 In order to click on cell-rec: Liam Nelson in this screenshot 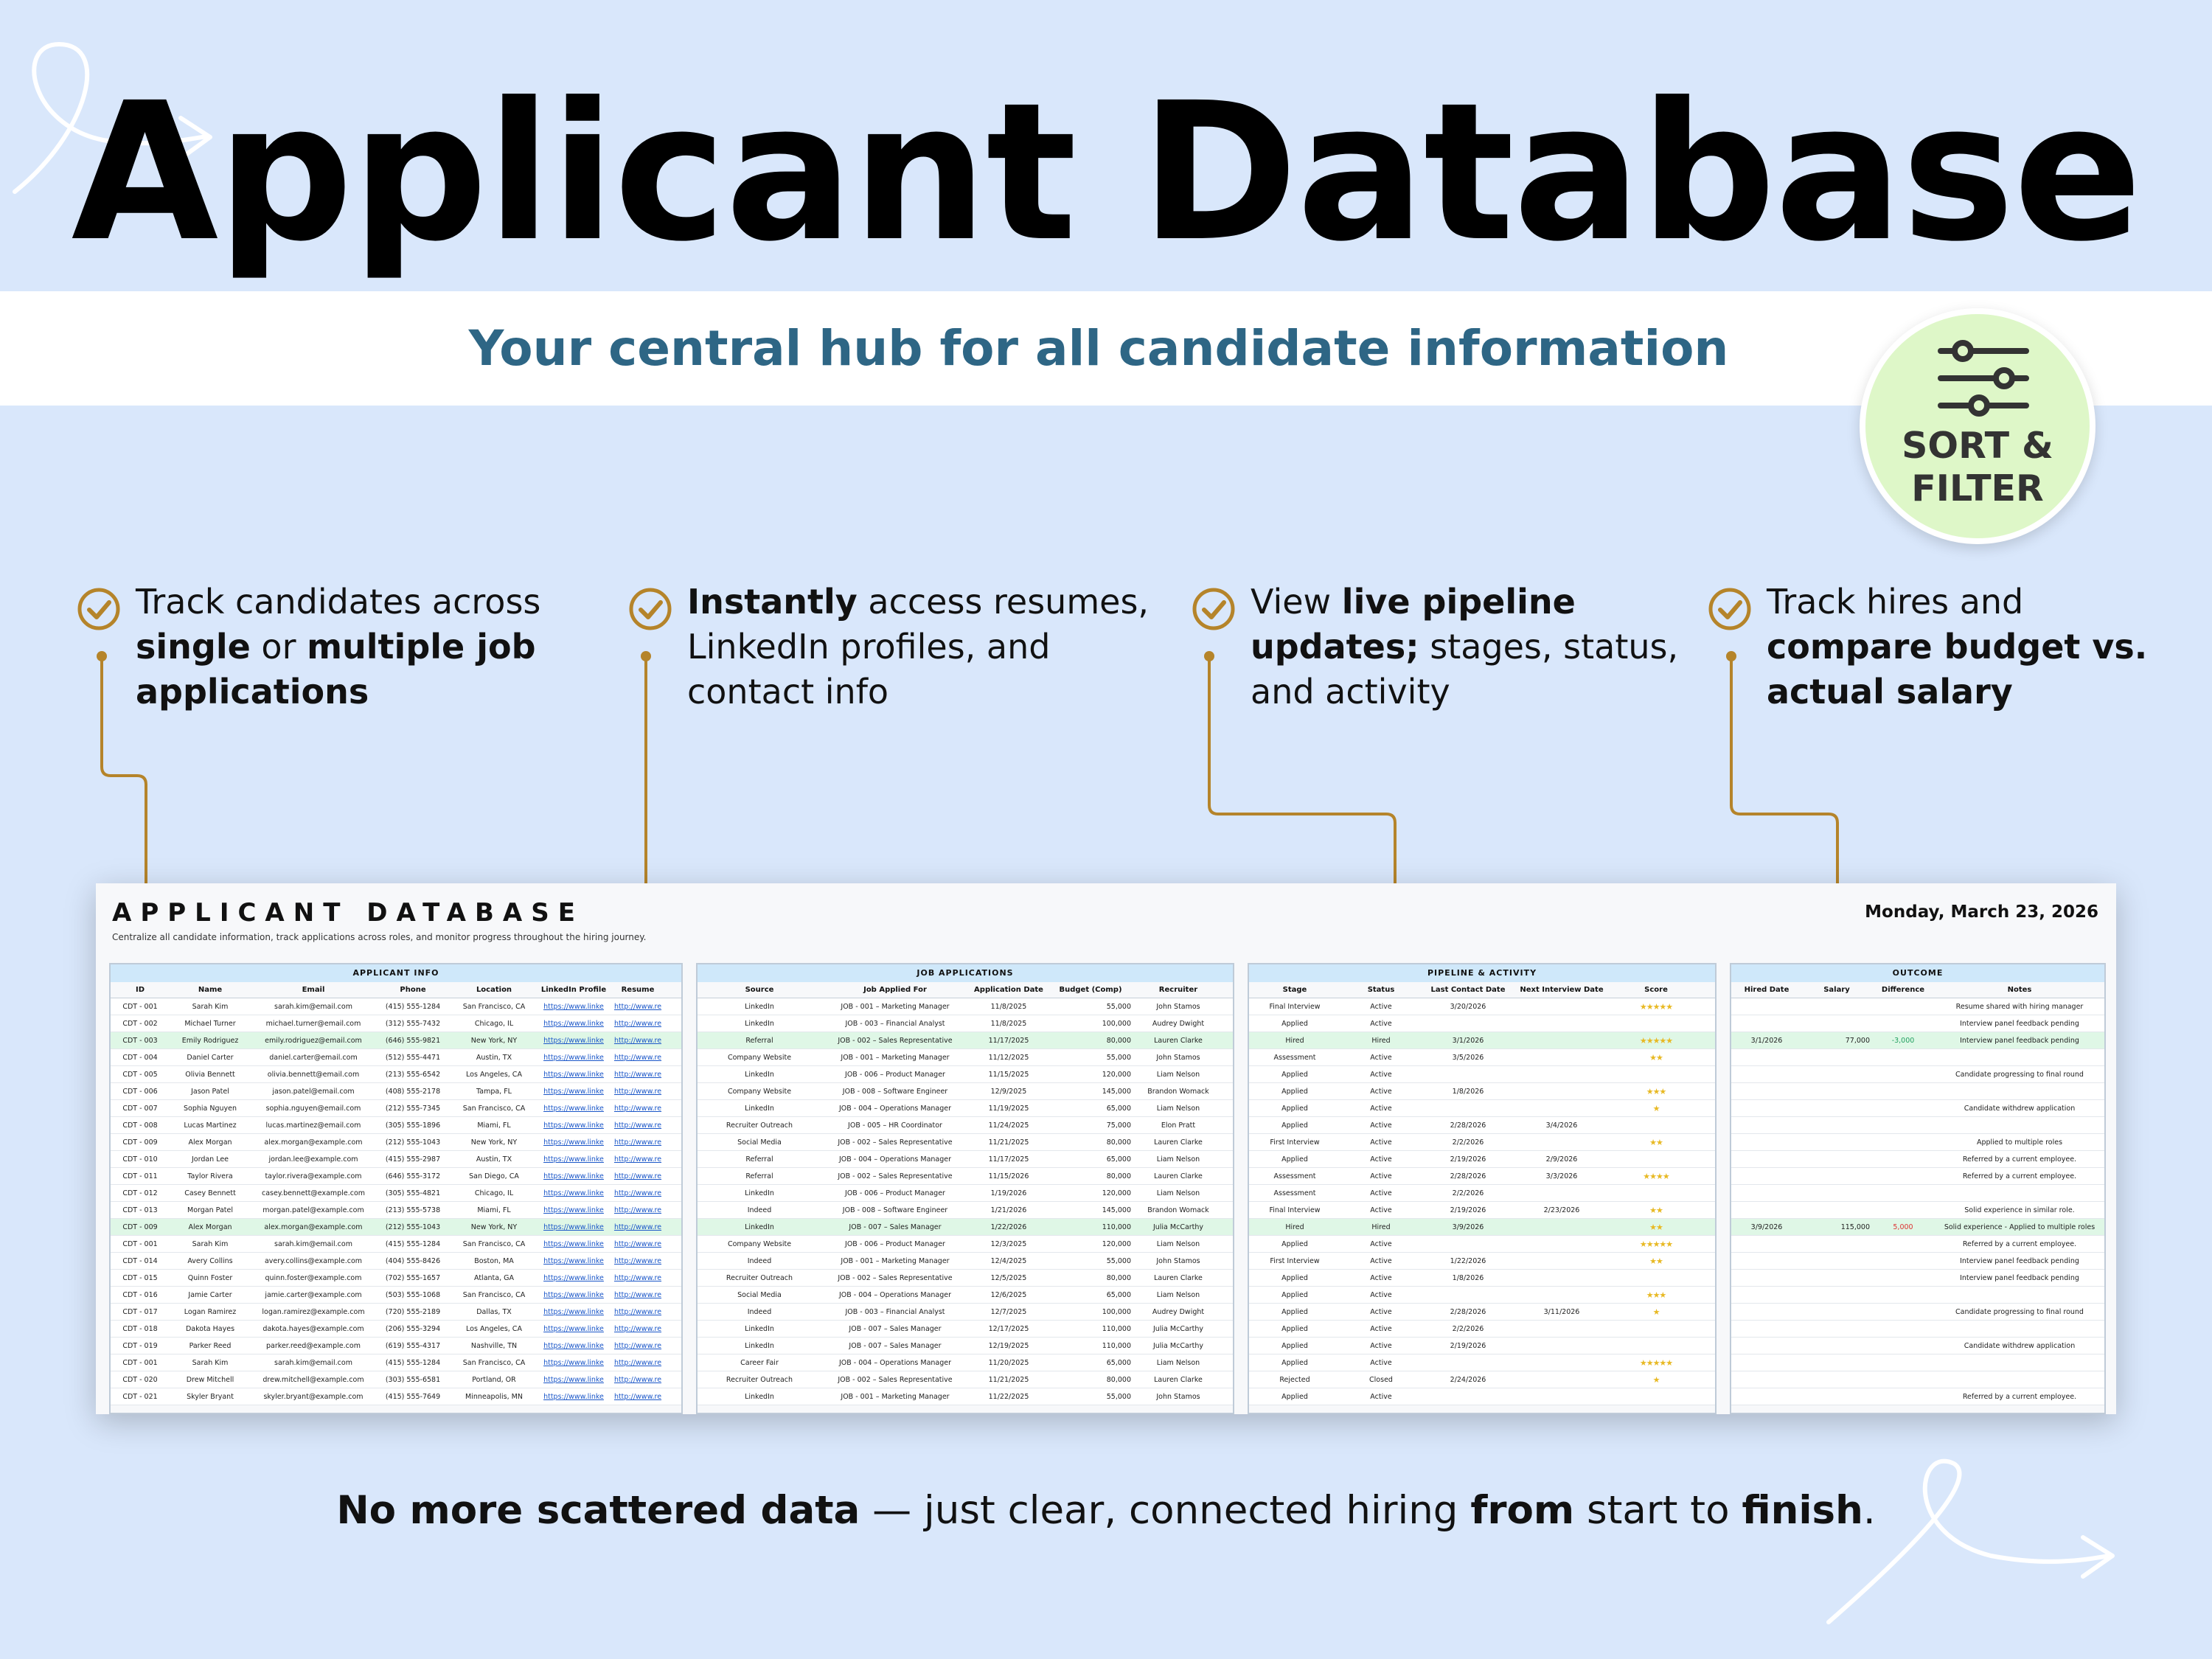, I will do `click(1178, 1159)`.